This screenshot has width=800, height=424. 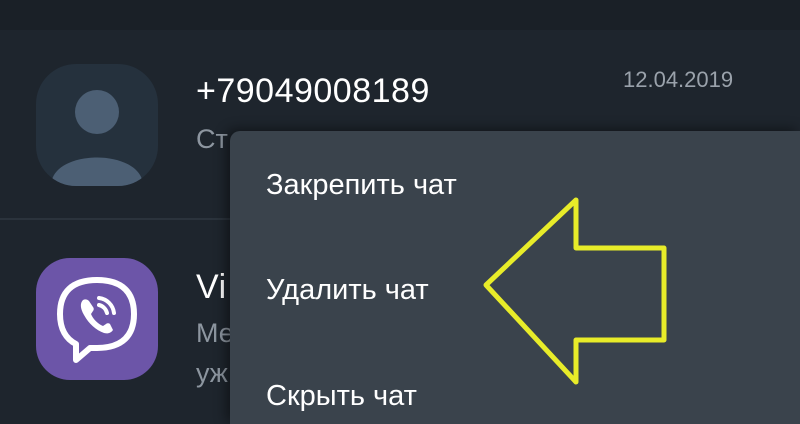 I want to click on contact-avatar, so click(x=97, y=125).